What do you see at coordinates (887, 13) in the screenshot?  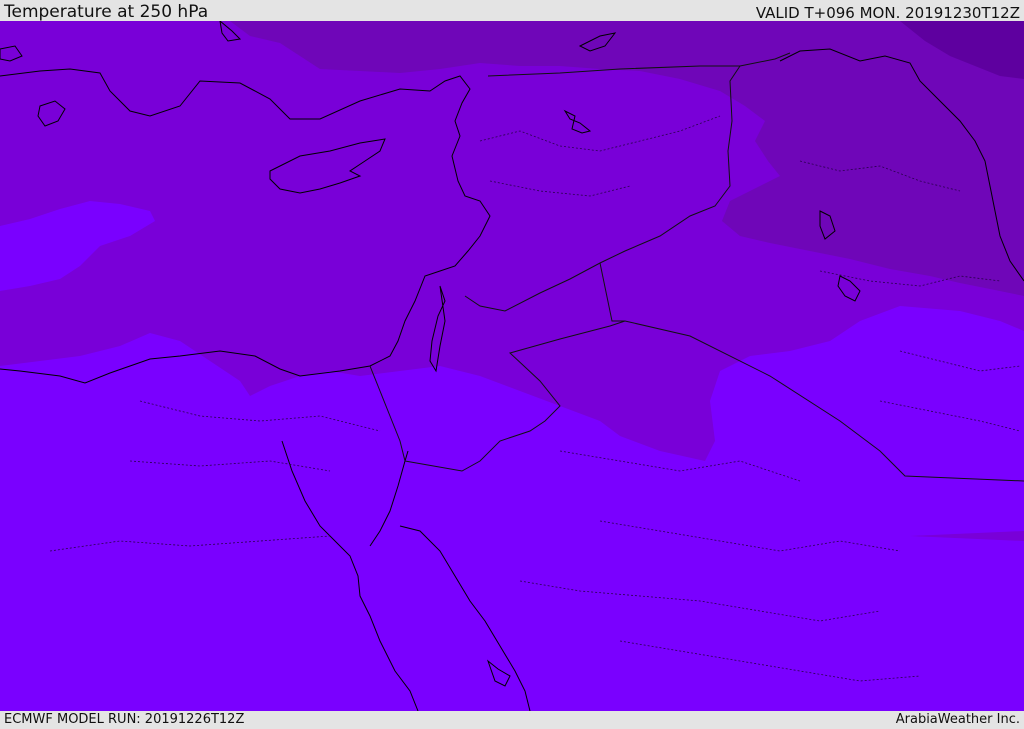 I see `valid-time: VALID T+096 MON. 20191230T12Z` at bounding box center [887, 13].